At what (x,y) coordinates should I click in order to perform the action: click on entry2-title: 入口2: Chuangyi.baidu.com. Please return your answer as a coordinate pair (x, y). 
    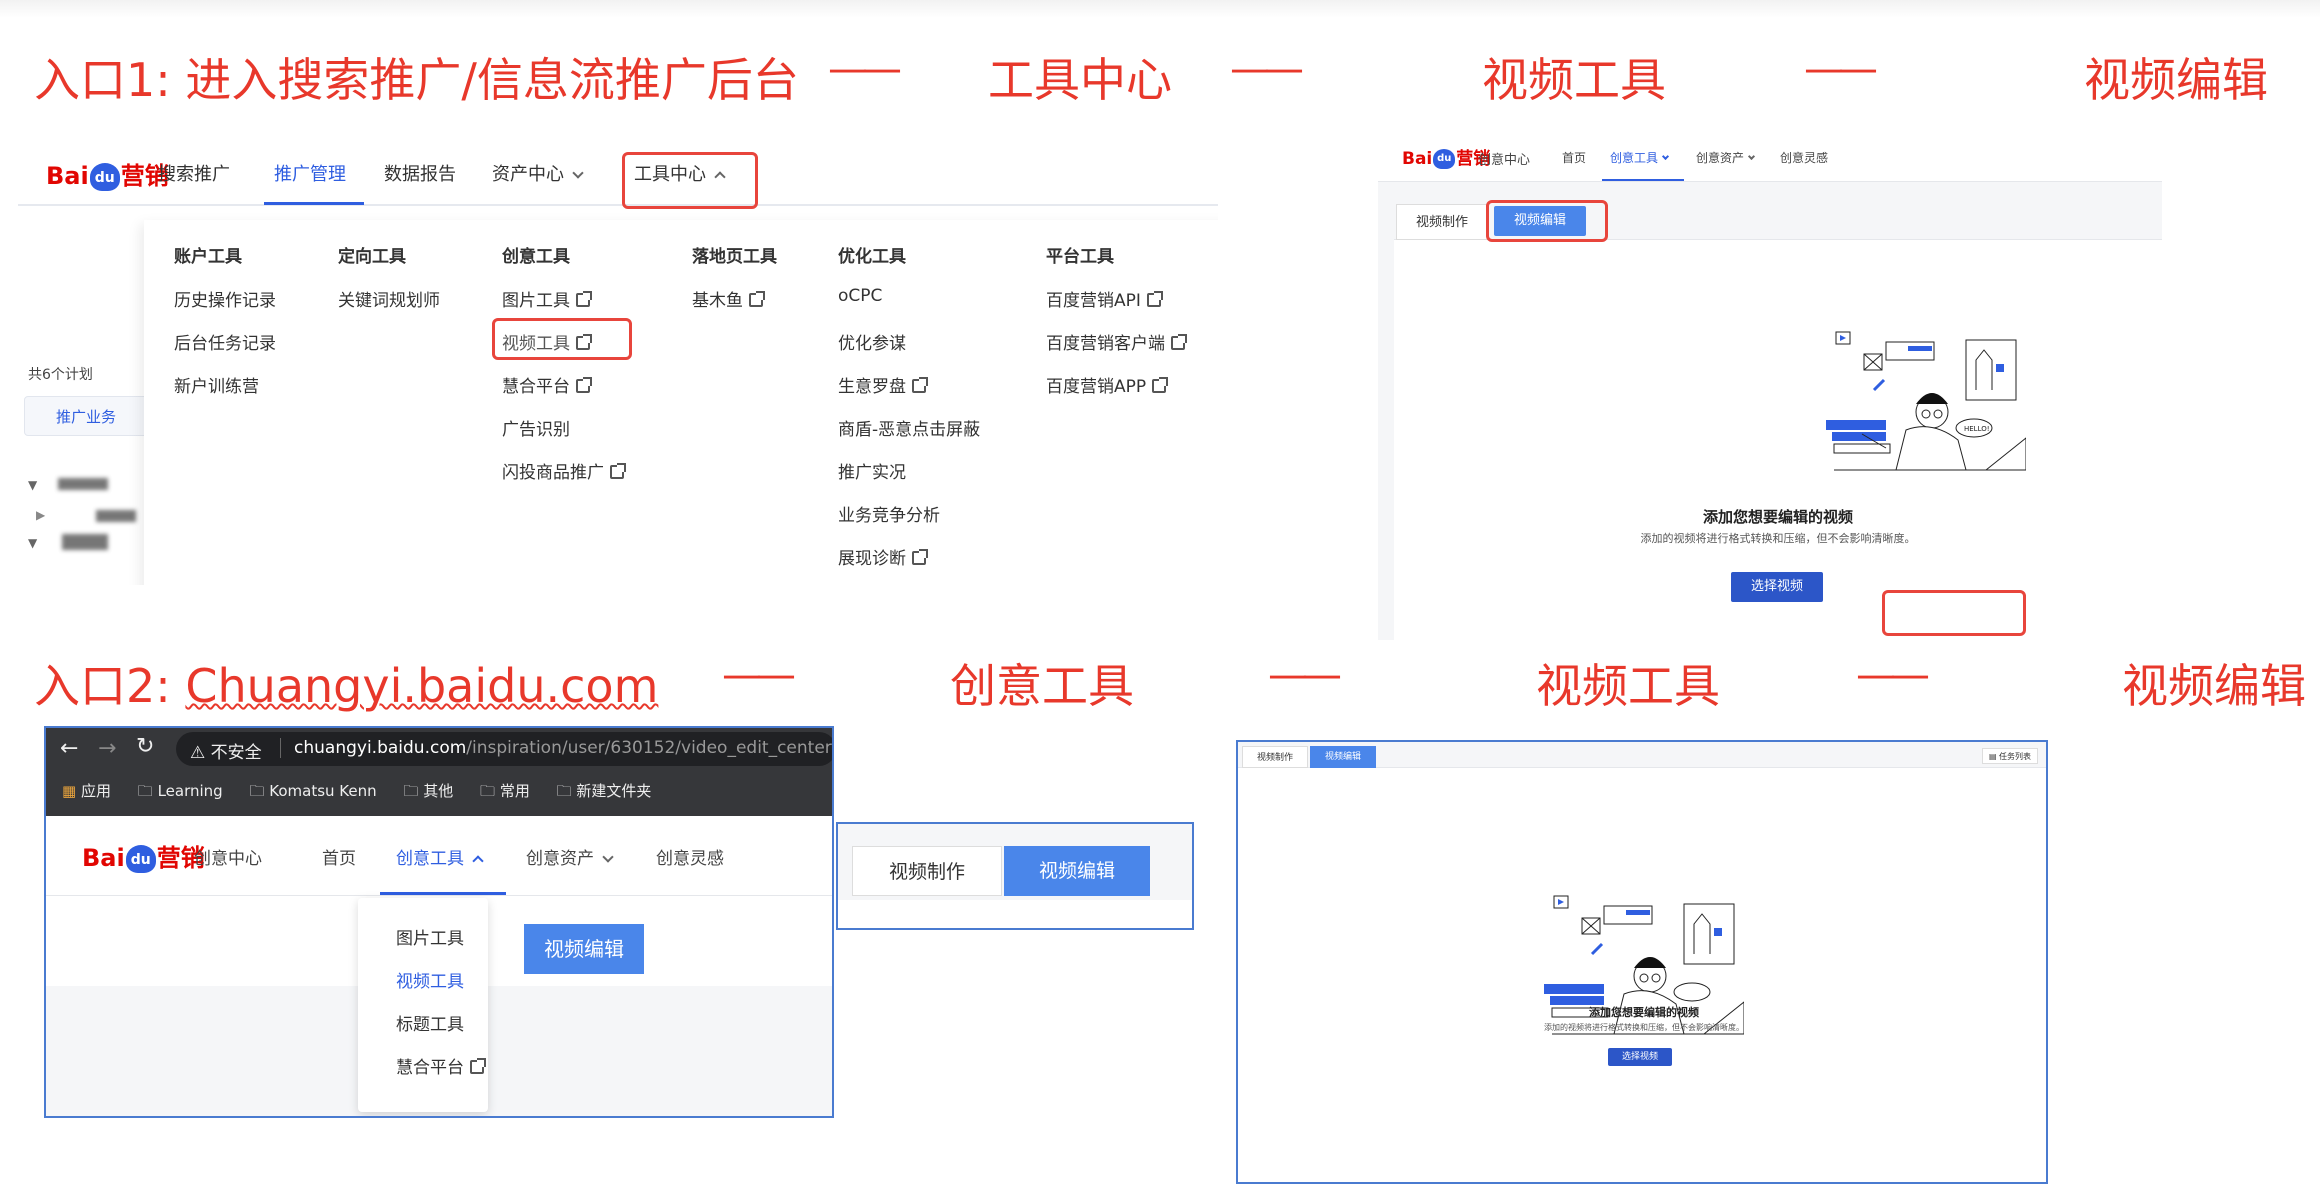
    Looking at the image, I should click on (346, 686).